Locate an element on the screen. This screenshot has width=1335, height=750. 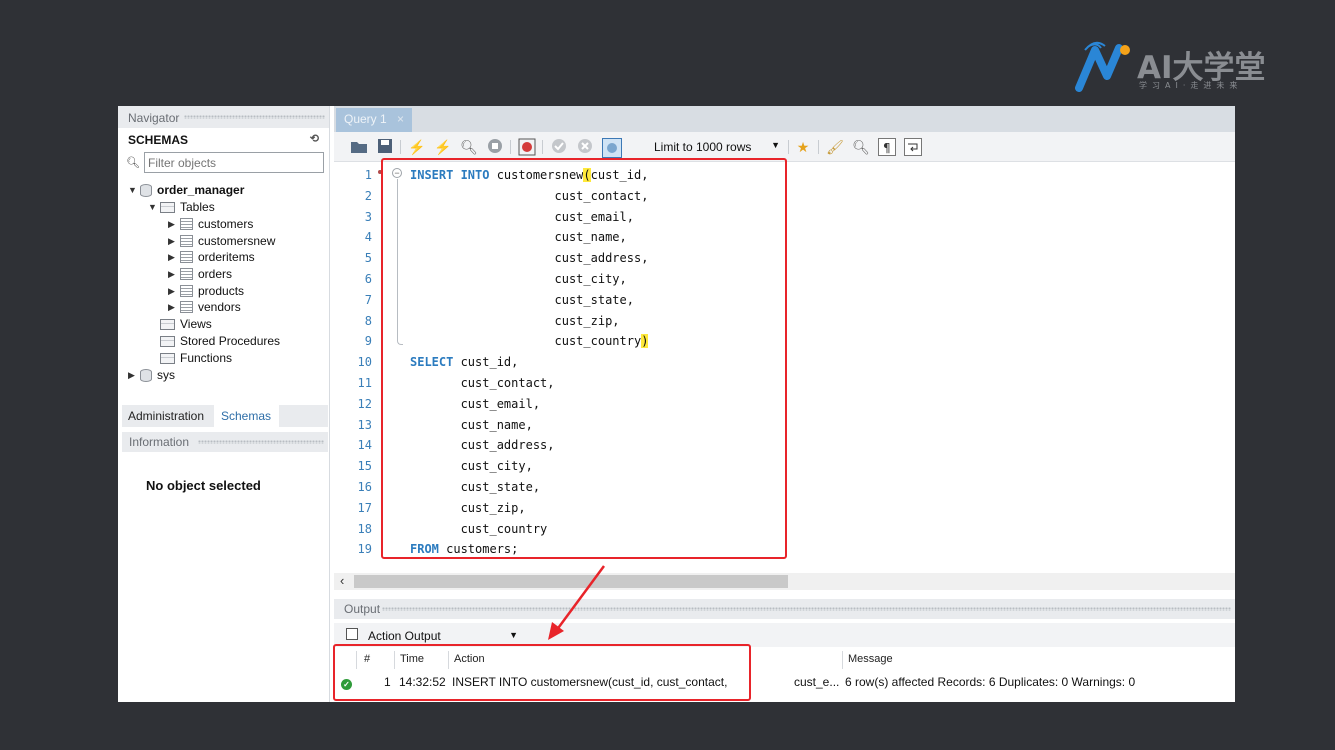
filter-row: 🔍︎ is located at coordinates (223, 163).